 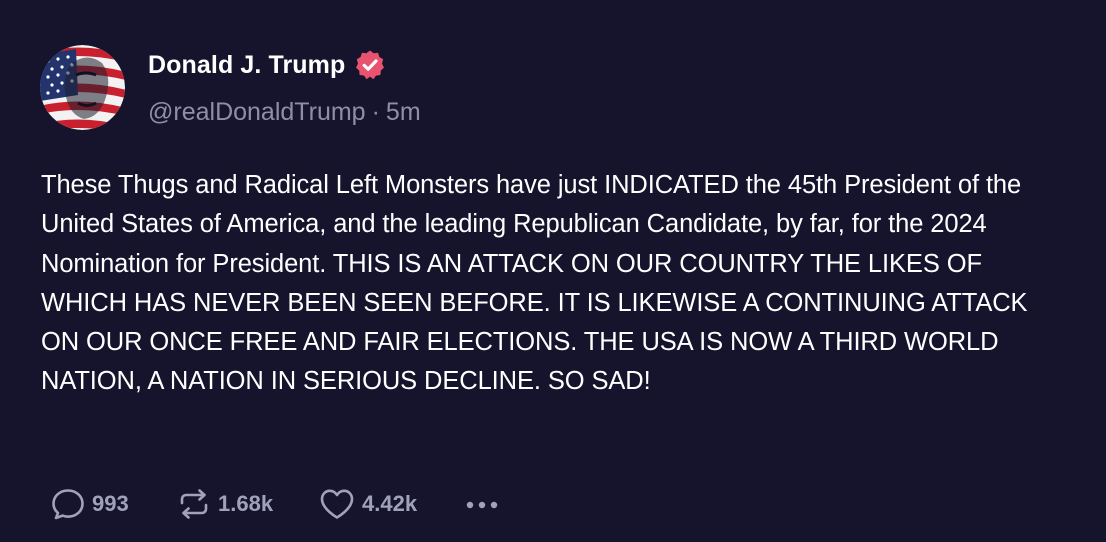 What do you see at coordinates (257, 112) in the screenshot?
I see `author-handle: @realDonaldTrump` at bounding box center [257, 112].